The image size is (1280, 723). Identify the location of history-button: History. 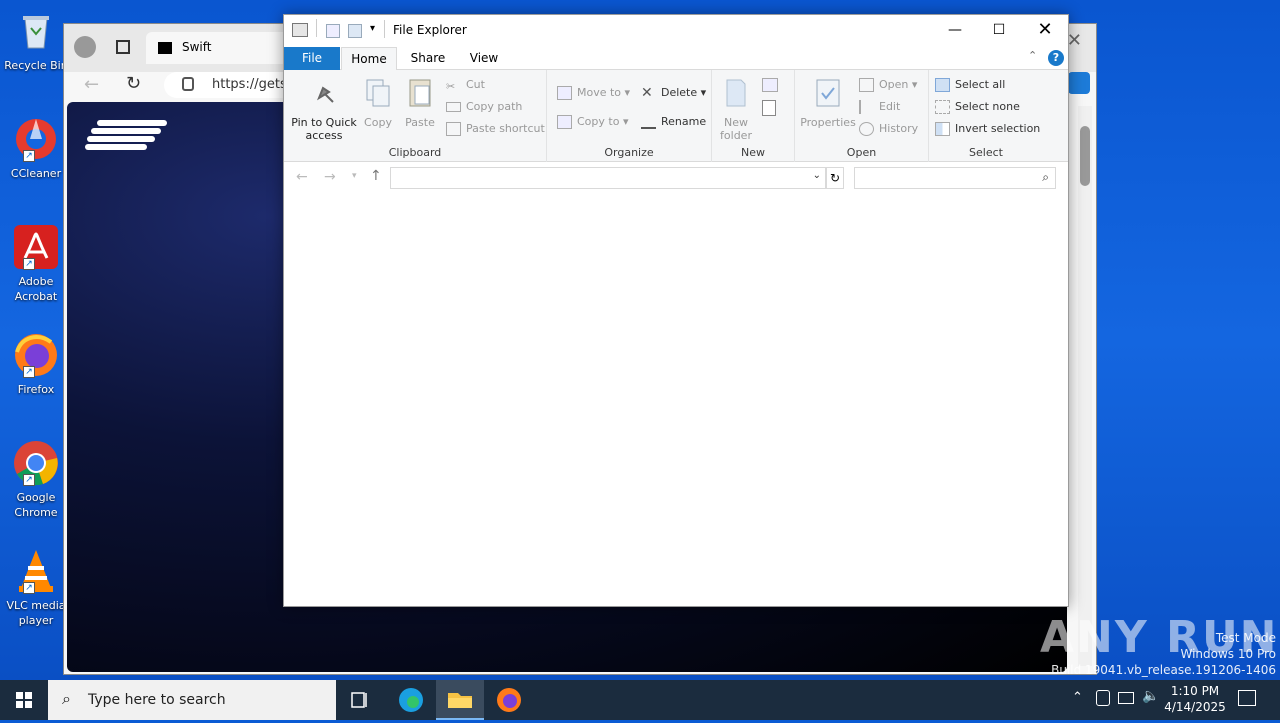
(888, 129).